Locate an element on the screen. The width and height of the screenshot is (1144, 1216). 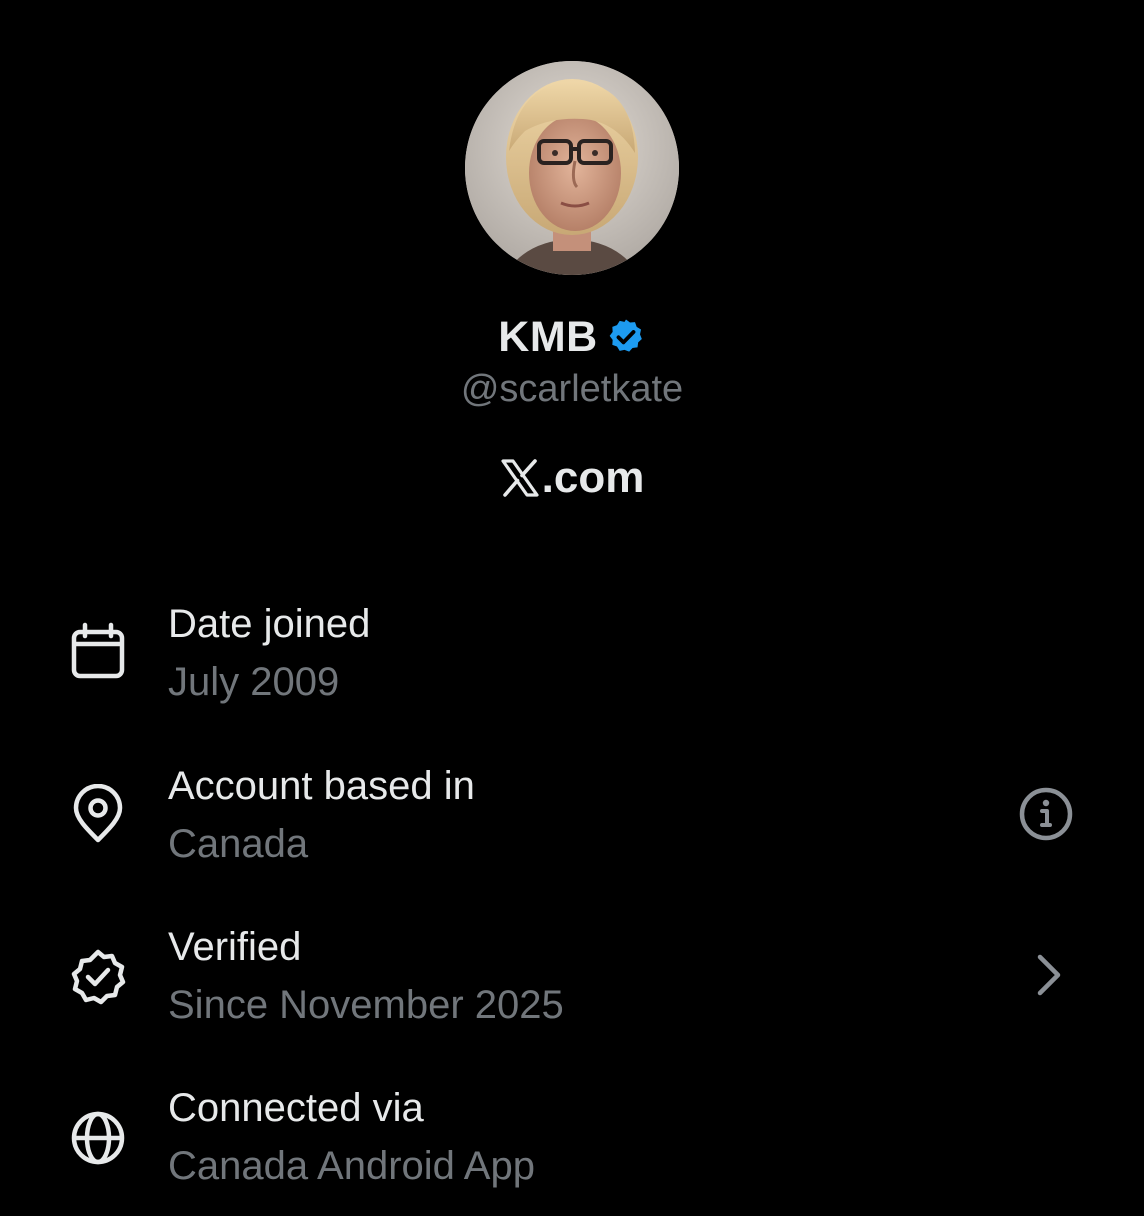
detail-value: Canada Android App is located at coordinates (351, 1166).